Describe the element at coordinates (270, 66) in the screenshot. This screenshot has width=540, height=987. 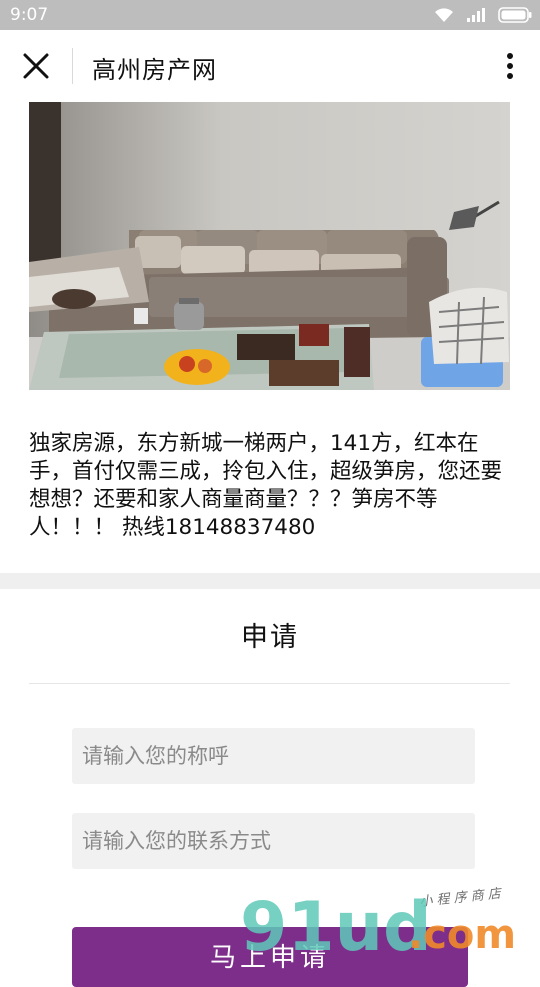
I see `nav-bar: 高州房产网` at that location.